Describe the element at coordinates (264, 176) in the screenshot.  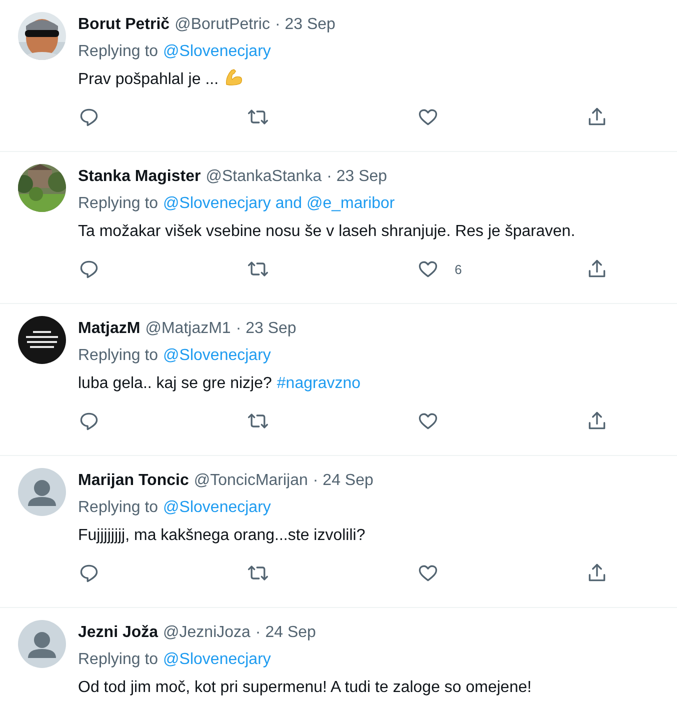
I see `user-handle: @StankaStanka` at that location.